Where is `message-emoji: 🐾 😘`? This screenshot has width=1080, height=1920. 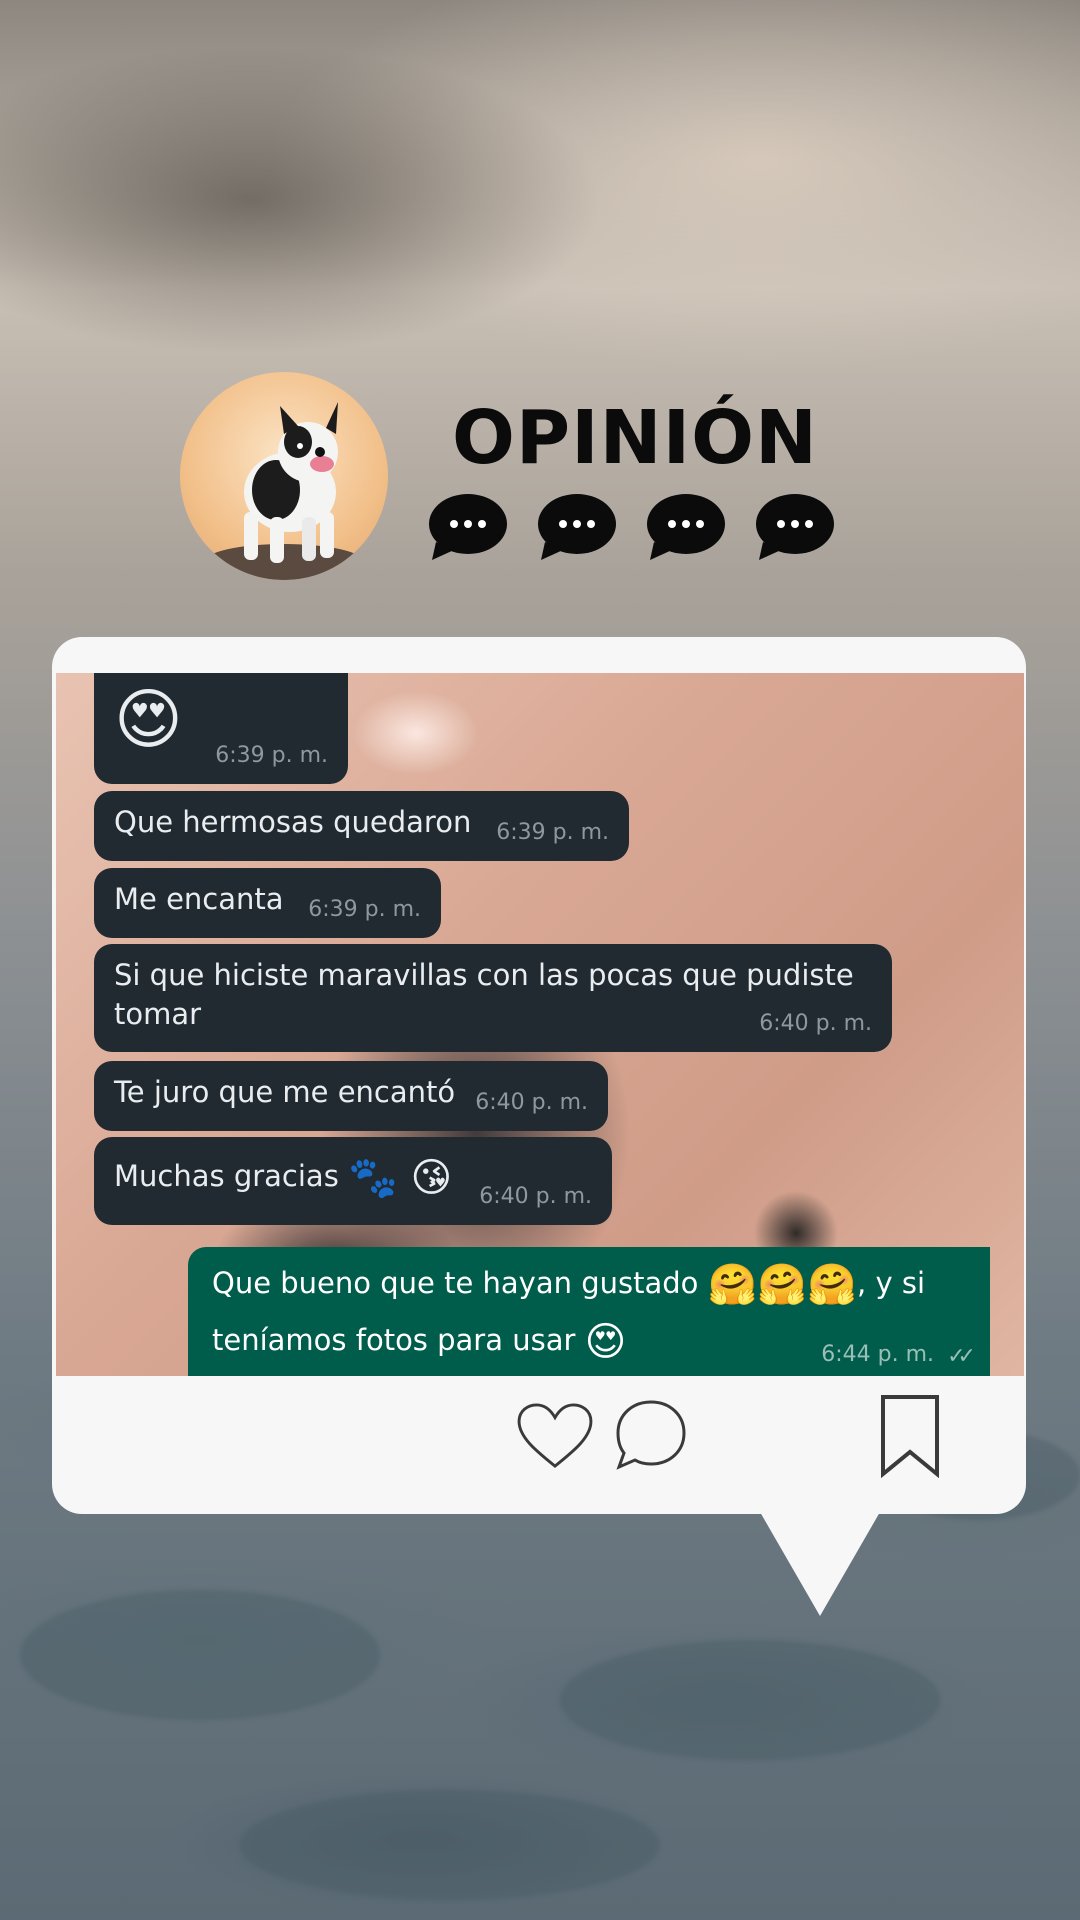 message-emoji: 🐾 😘 is located at coordinates (400, 1178).